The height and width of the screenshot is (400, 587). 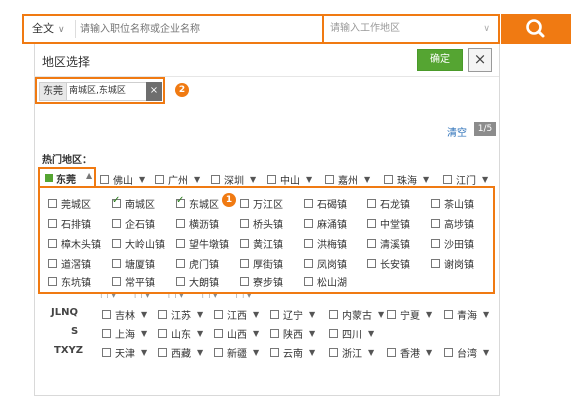 What do you see at coordinates (388, 223) in the screenshot?
I see `district-item: 中堂镇` at bounding box center [388, 223].